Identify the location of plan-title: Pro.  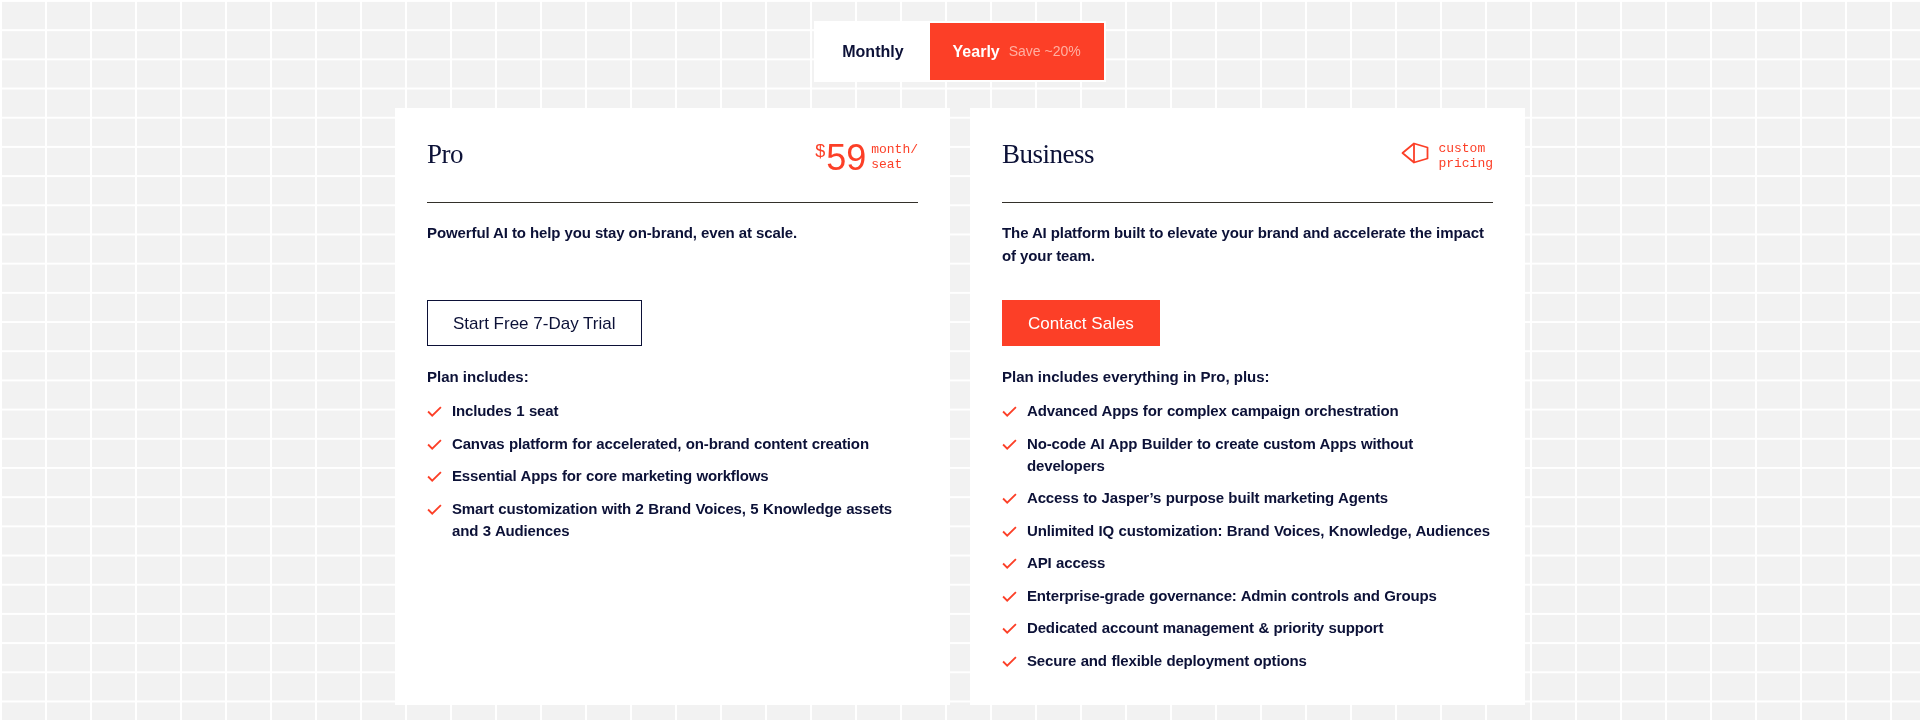
(445, 154).